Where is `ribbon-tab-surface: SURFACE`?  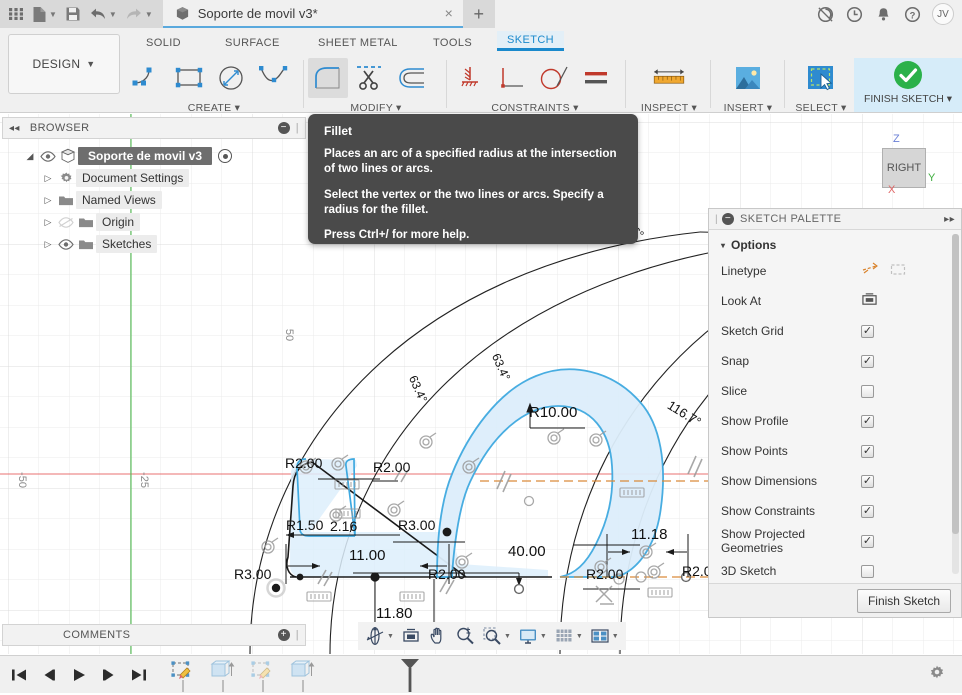 ribbon-tab-surface: SURFACE is located at coordinates (252, 43).